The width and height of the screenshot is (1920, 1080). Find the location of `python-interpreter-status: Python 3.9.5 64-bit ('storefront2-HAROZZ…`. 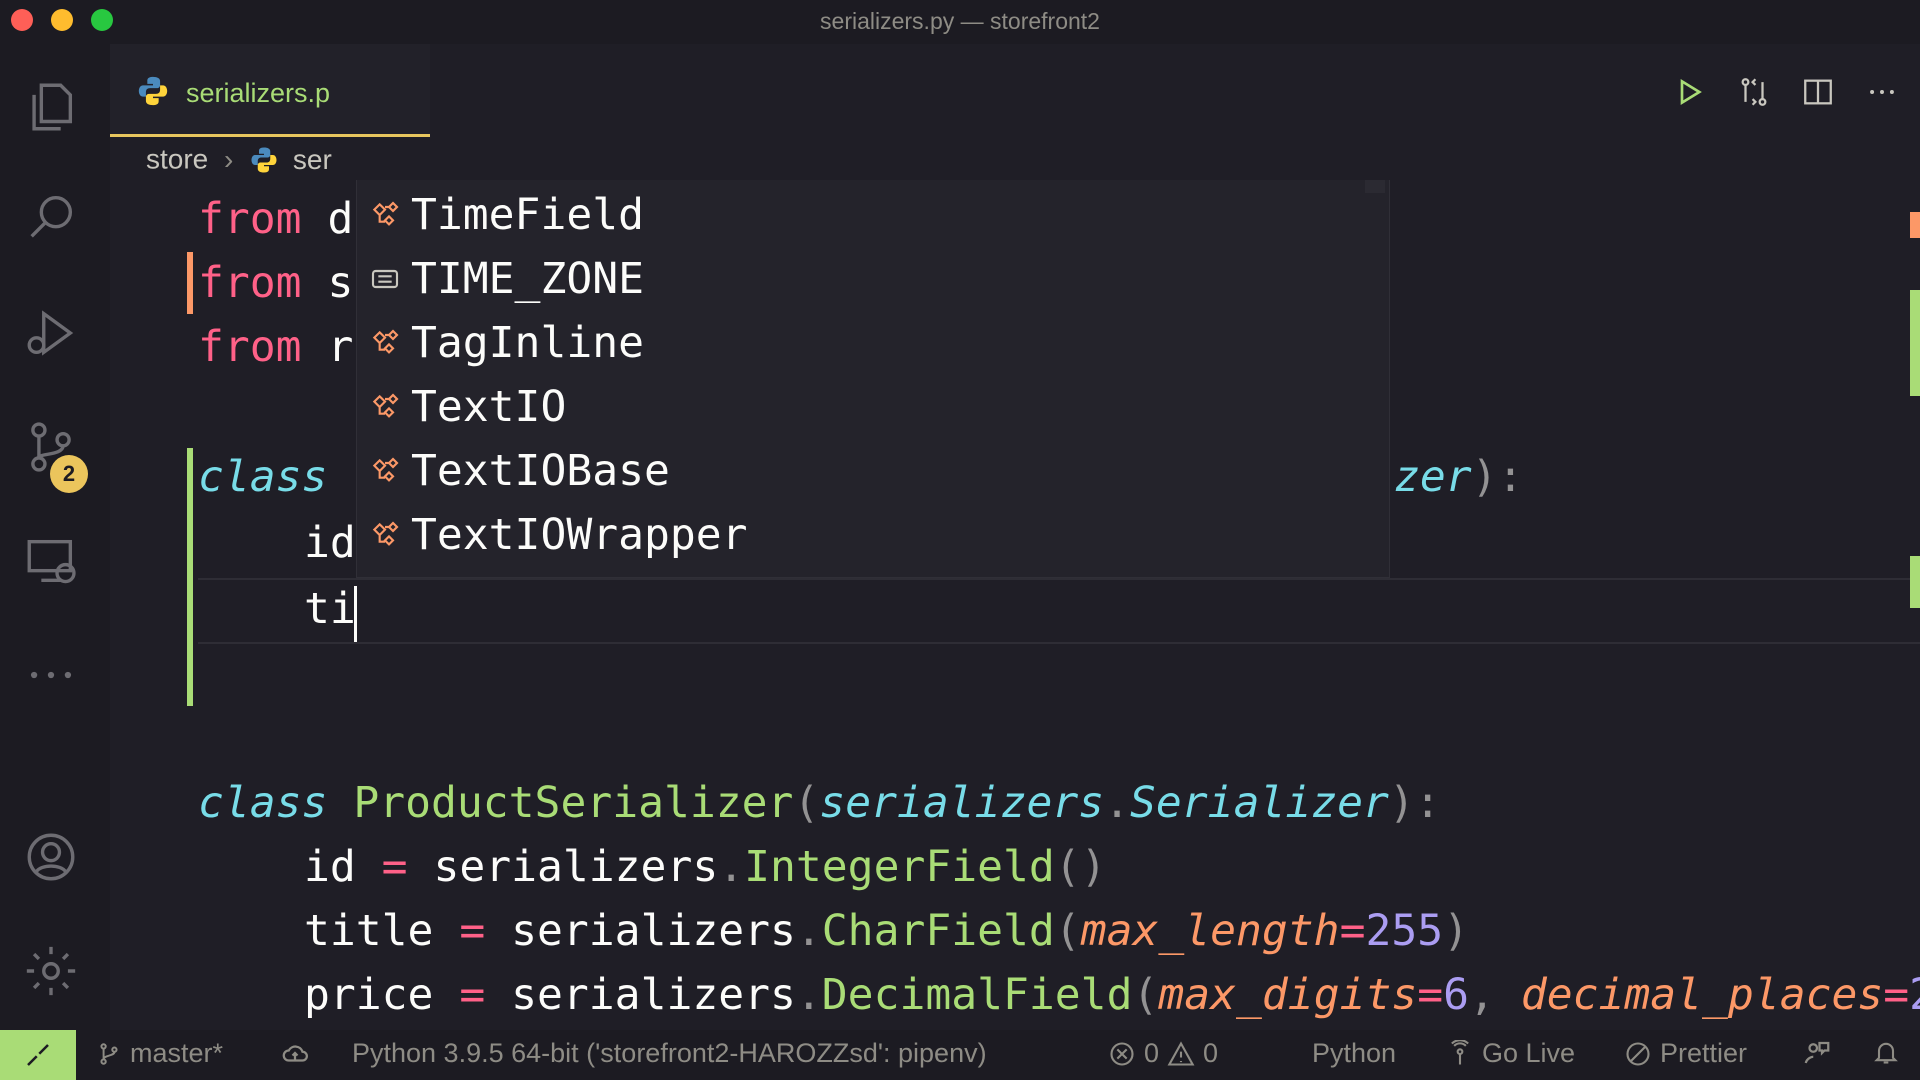

python-interpreter-status: Python 3.9.5 64-bit ('storefront2-HAROZZ… is located at coordinates (669, 1053).